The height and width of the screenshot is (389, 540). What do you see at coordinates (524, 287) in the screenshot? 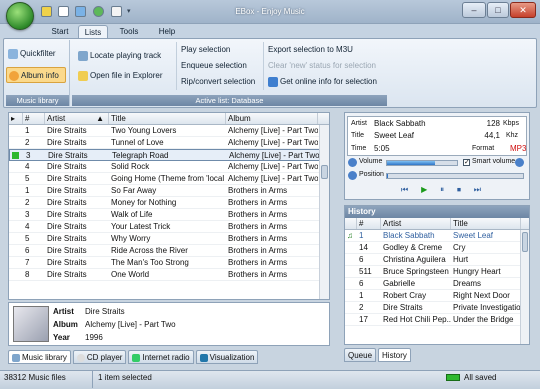
I see `history-scrollbar` at bounding box center [524, 287].